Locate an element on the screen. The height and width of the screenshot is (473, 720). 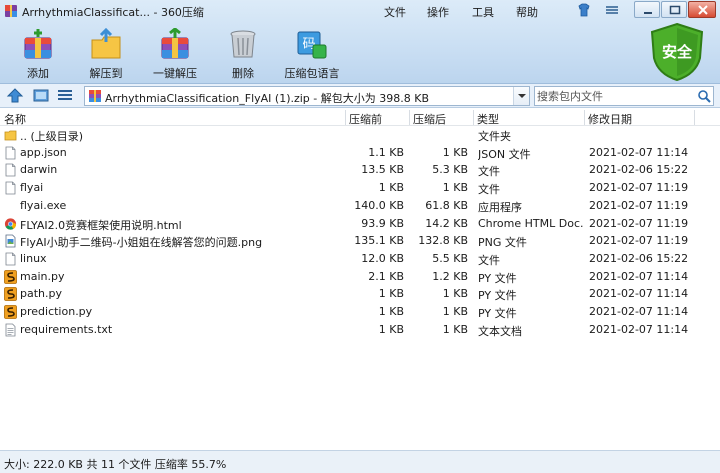
column-name: 名称 is located at coordinates (15, 119).